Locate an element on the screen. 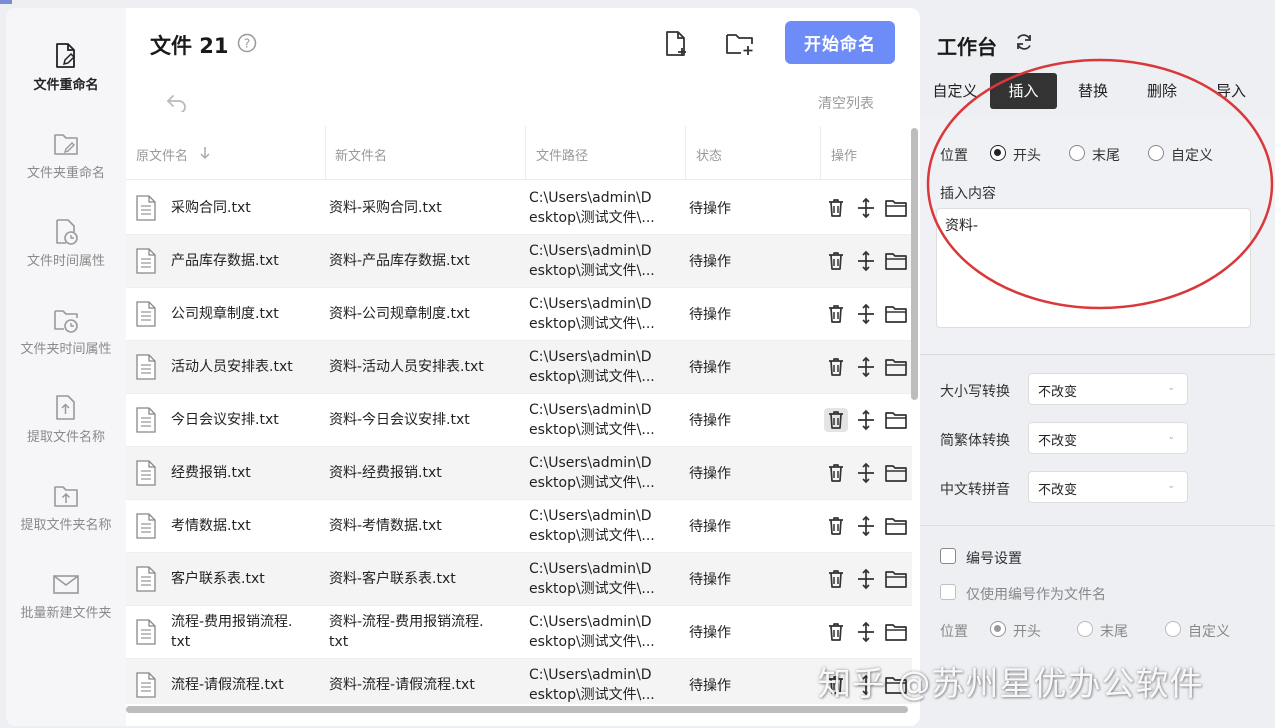 The width and height of the screenshot is (1275, 728). num-position-start-radio is located at coordinates (998, 629).